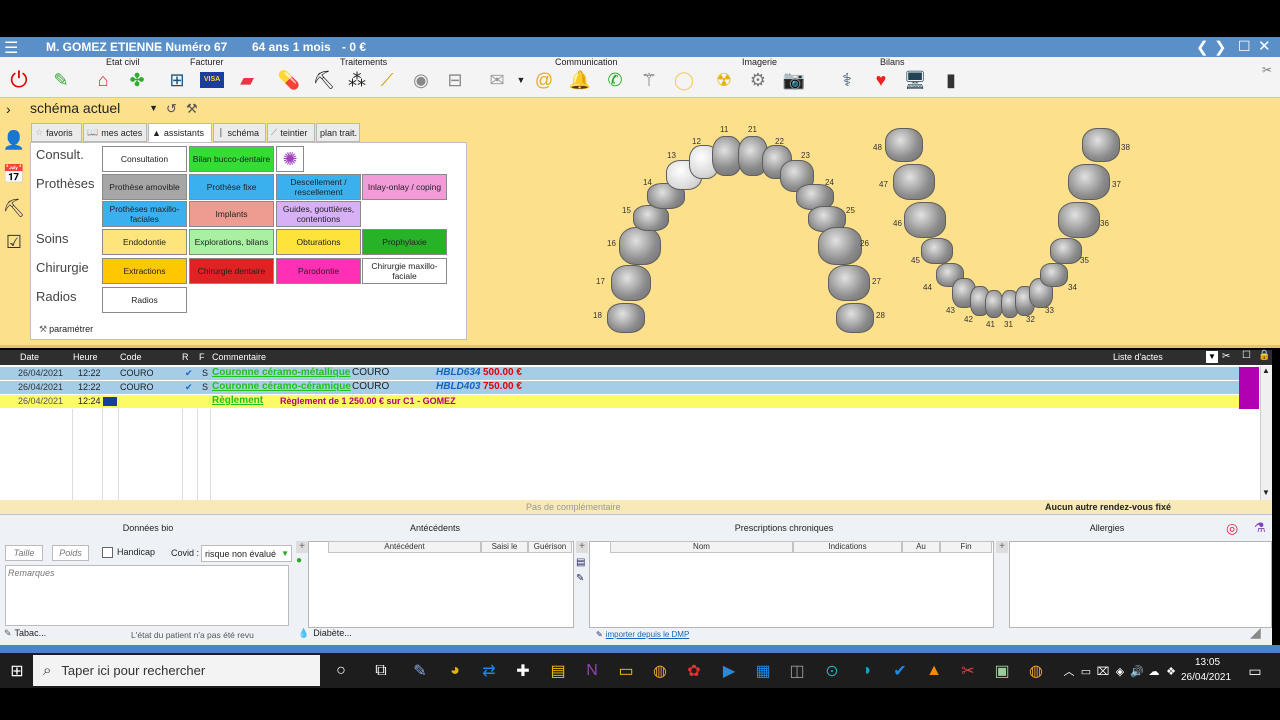 This screenshot has height=720, width=1280. Describe the element at coordinates (185, 357) in the screenshot. I see `col-r: R` at that location.